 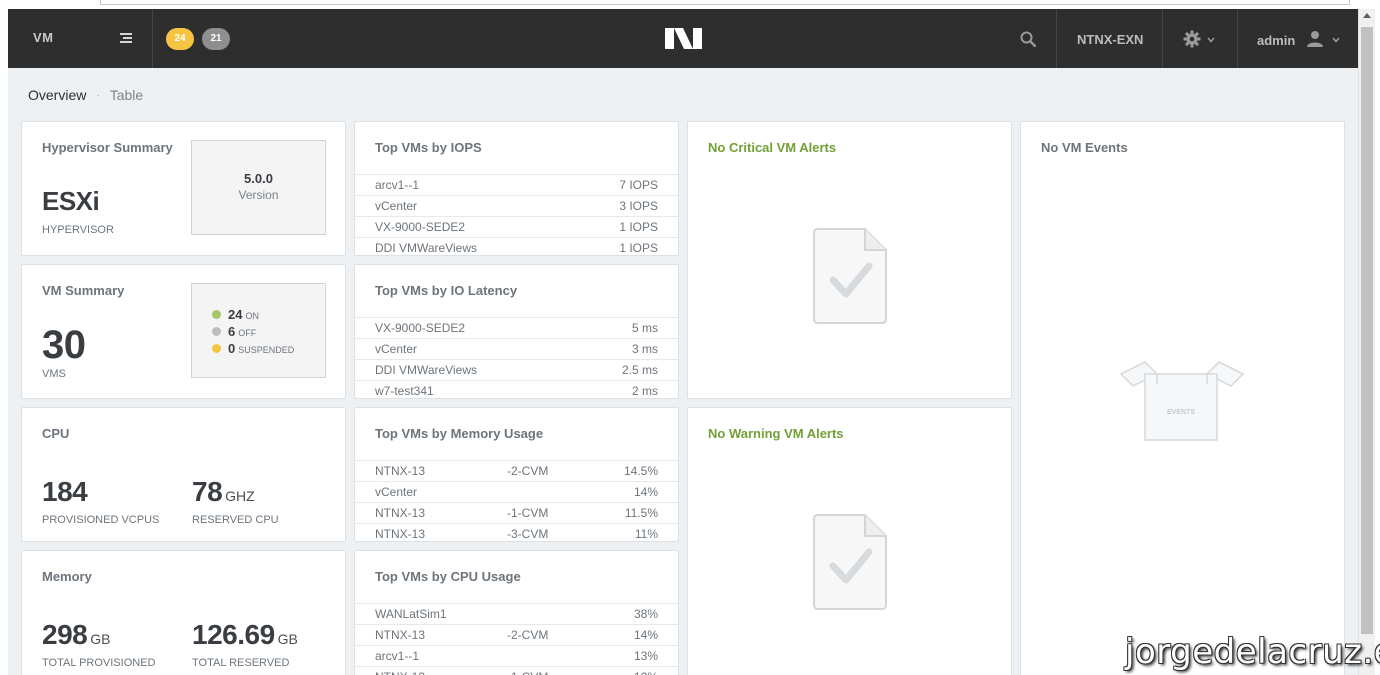 I want to click on card-title: No VM Events, so click(x=1084, y=147).